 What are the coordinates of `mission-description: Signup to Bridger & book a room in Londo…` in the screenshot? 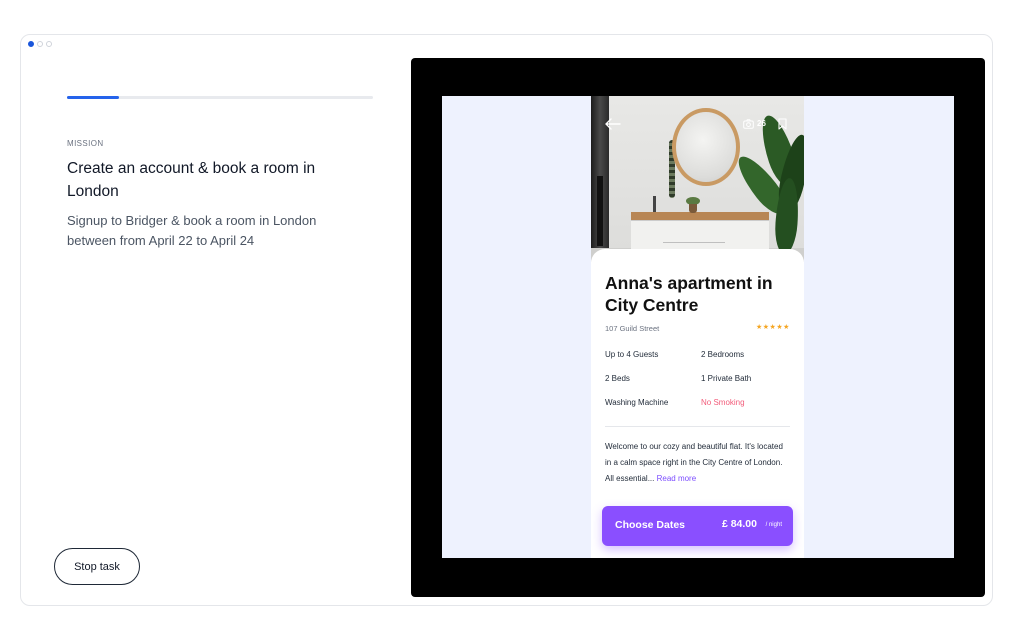 It's located at (192, 230).